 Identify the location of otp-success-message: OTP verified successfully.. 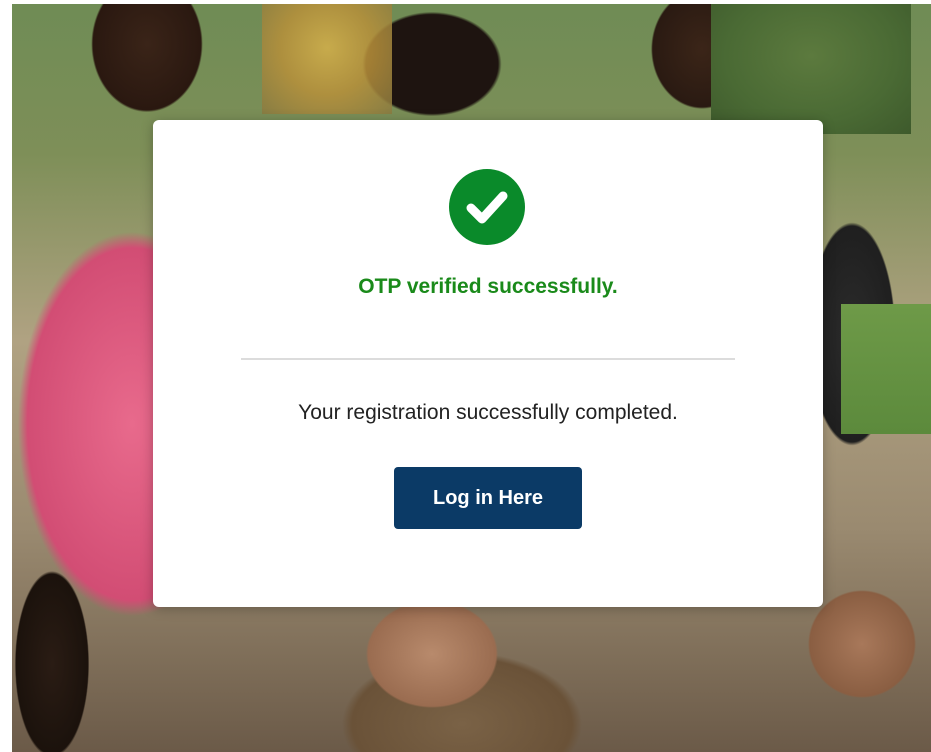
(488, 286).